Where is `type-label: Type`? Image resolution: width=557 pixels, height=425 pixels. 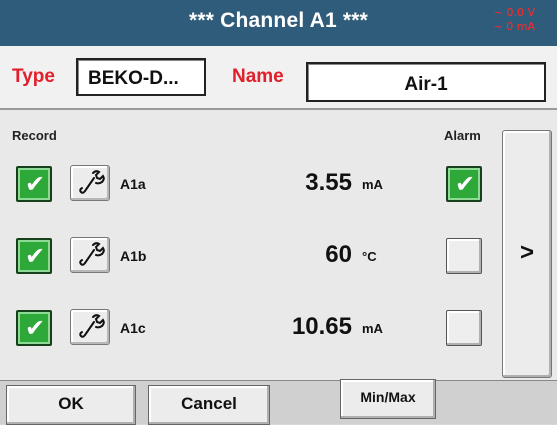 type-label: Type is located at coordinates (33, 76).